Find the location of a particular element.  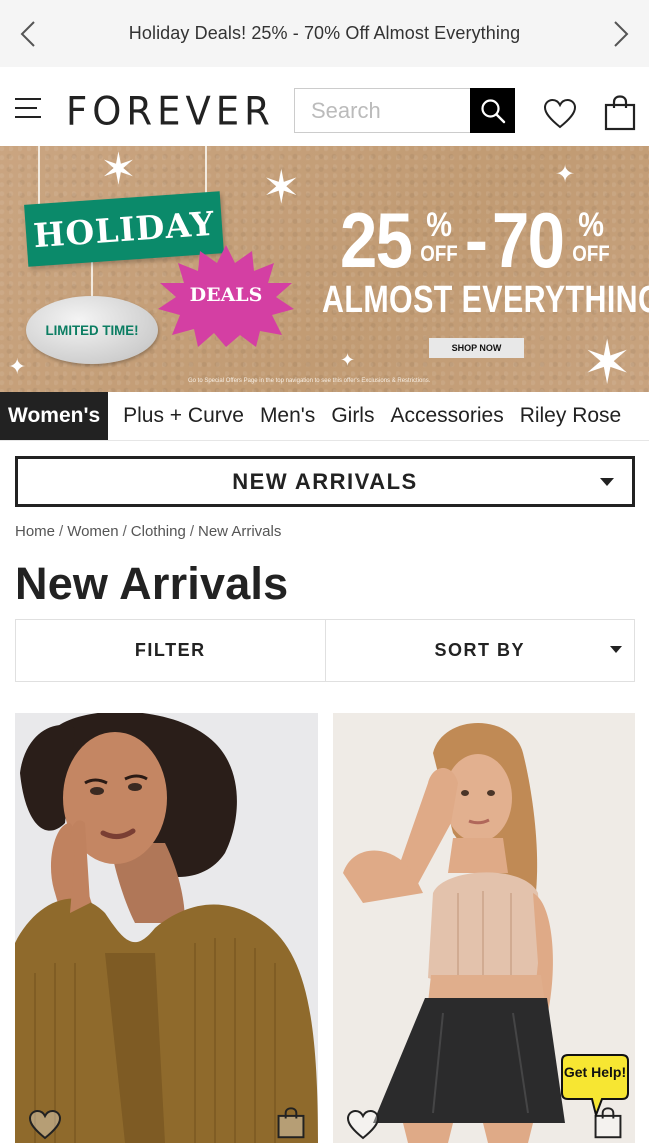

subcategory-dropdown: NEW ARRIVALS is located at coordinates (325, 481).